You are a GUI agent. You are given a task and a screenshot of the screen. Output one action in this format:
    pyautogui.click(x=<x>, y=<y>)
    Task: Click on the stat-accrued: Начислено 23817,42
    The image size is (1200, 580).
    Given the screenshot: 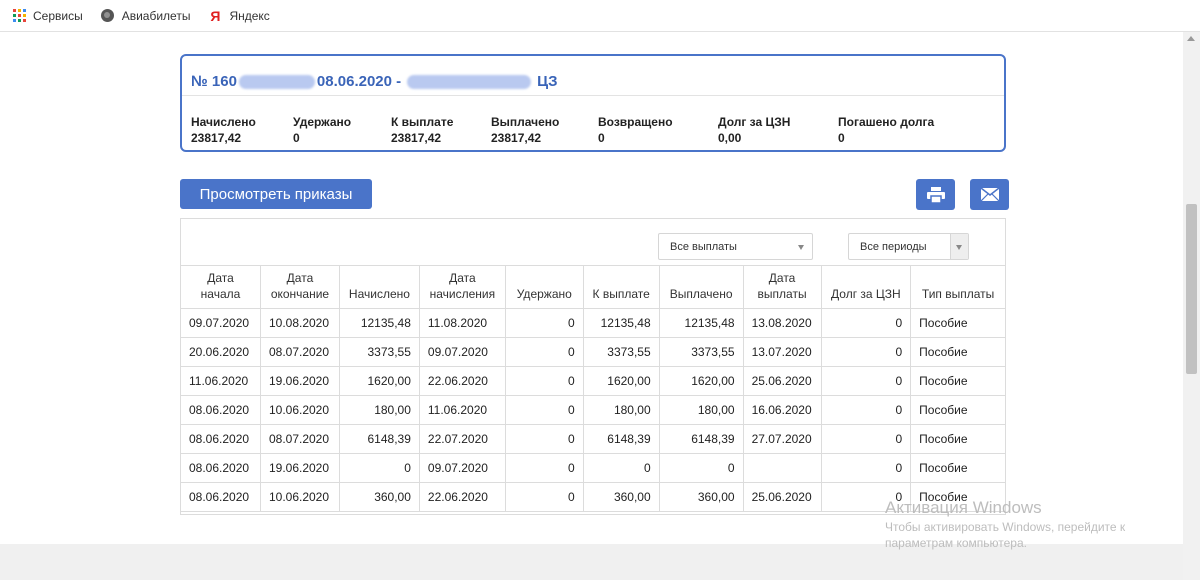 What is the action you would take?
    pyautogui.click(x=223, y=130)
    